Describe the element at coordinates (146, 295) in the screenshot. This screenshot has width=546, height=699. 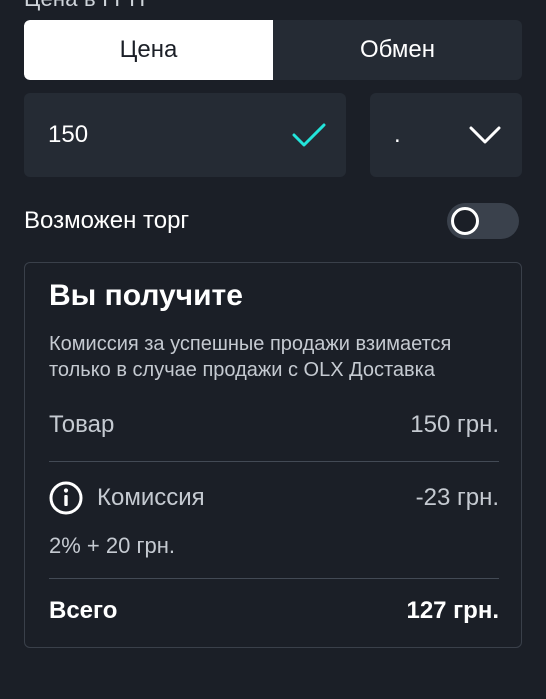
I see `summary-title: Вы получите` at that location.